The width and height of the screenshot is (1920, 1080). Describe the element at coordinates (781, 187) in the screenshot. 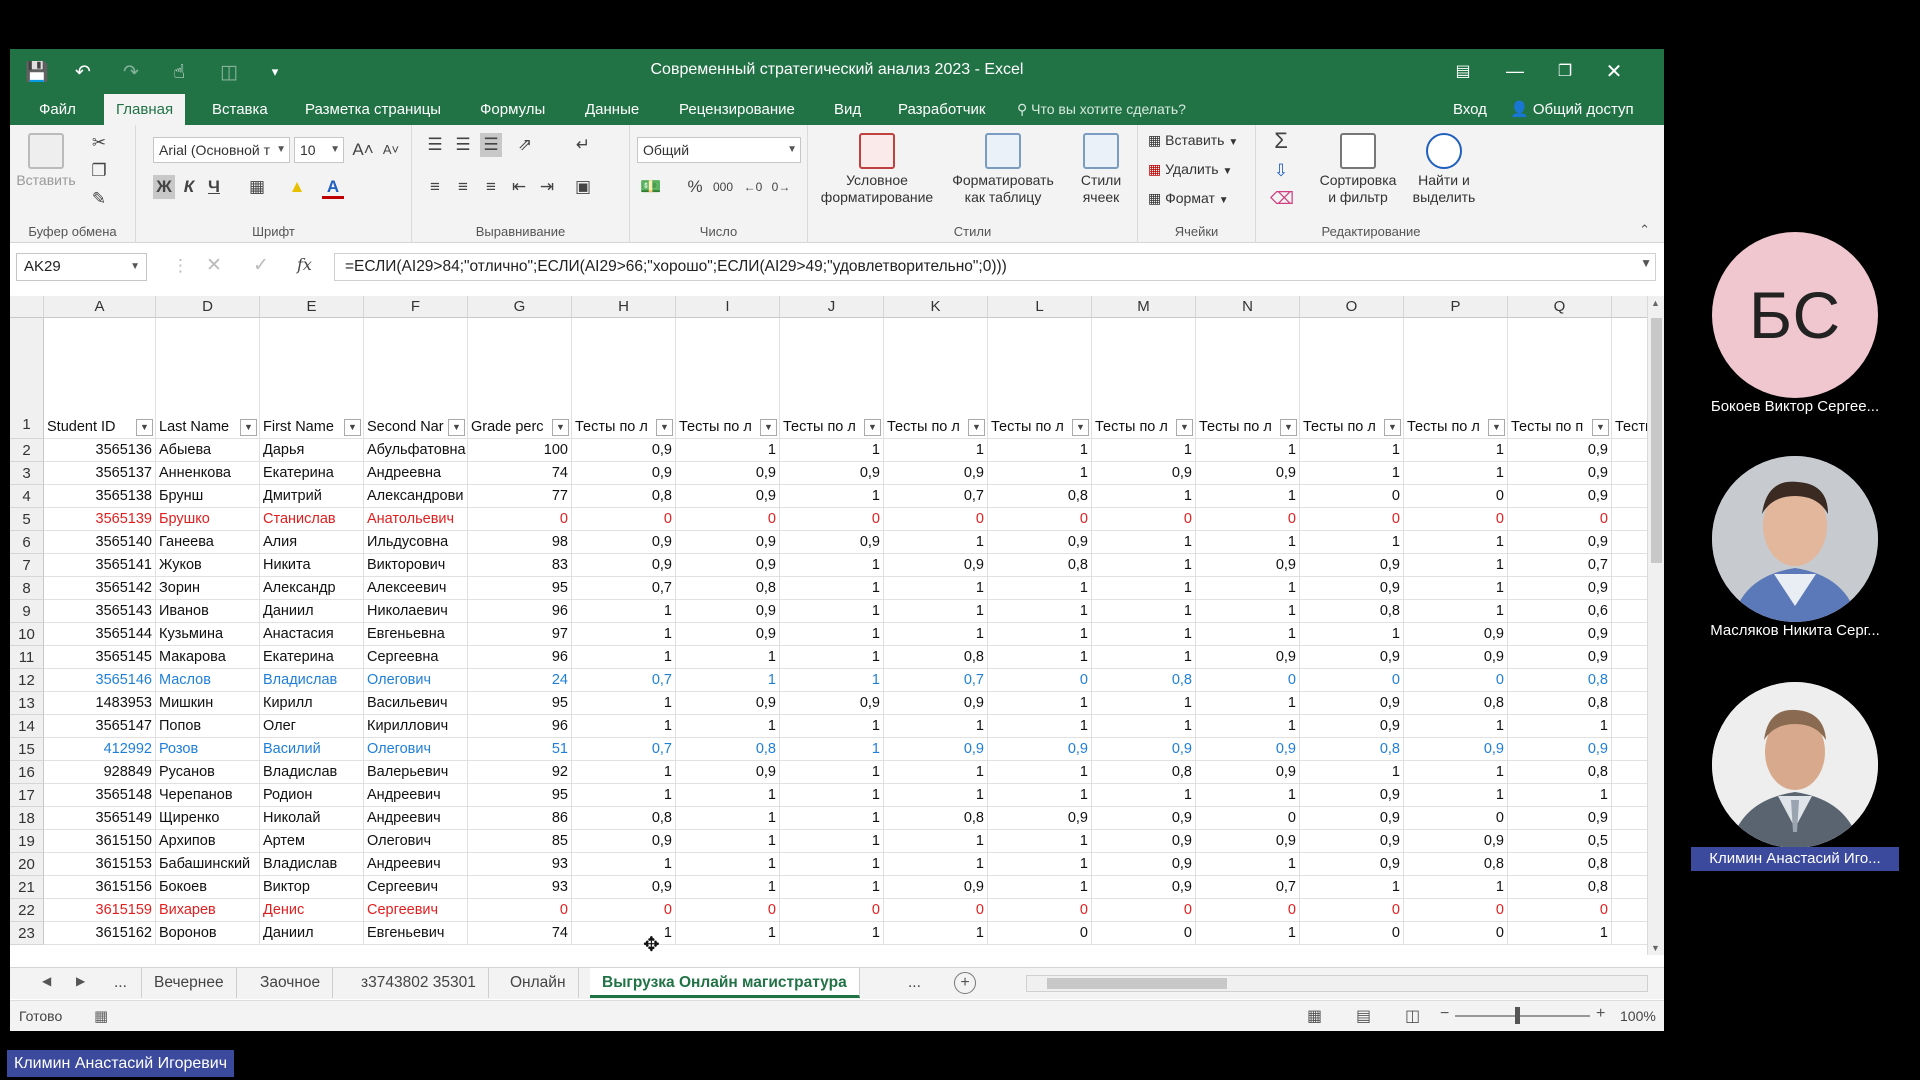

I see `decrease-decimal-icon: 0→` at that location.